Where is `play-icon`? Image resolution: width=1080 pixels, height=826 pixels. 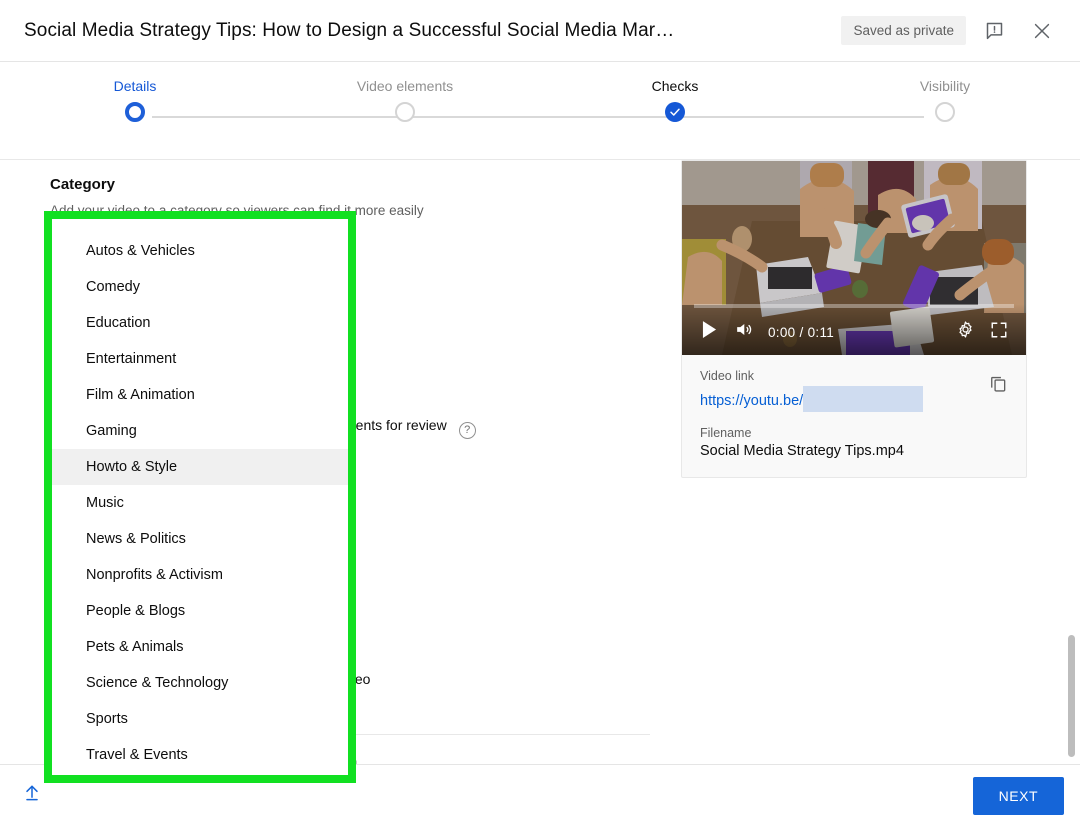 play-icon is located at coordinates (709, 332).